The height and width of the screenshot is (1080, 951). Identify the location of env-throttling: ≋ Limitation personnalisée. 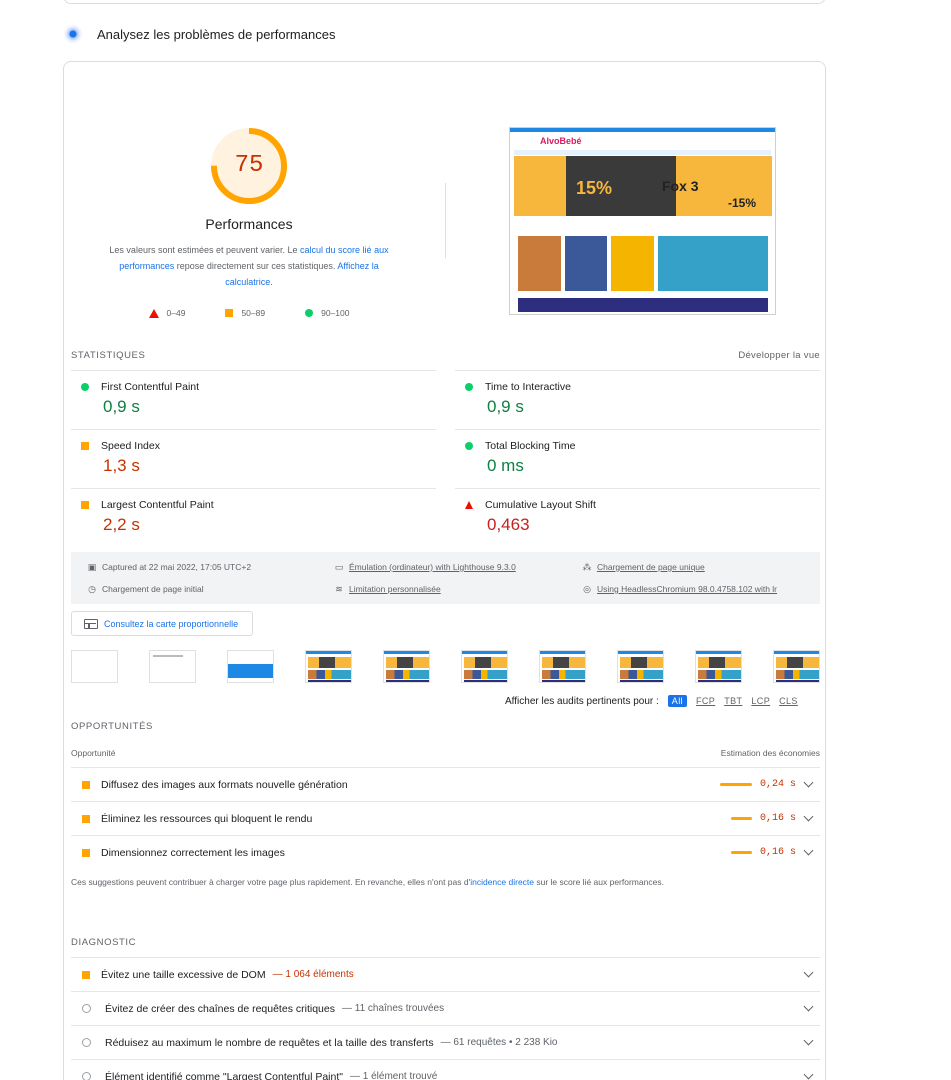
(458, 589).